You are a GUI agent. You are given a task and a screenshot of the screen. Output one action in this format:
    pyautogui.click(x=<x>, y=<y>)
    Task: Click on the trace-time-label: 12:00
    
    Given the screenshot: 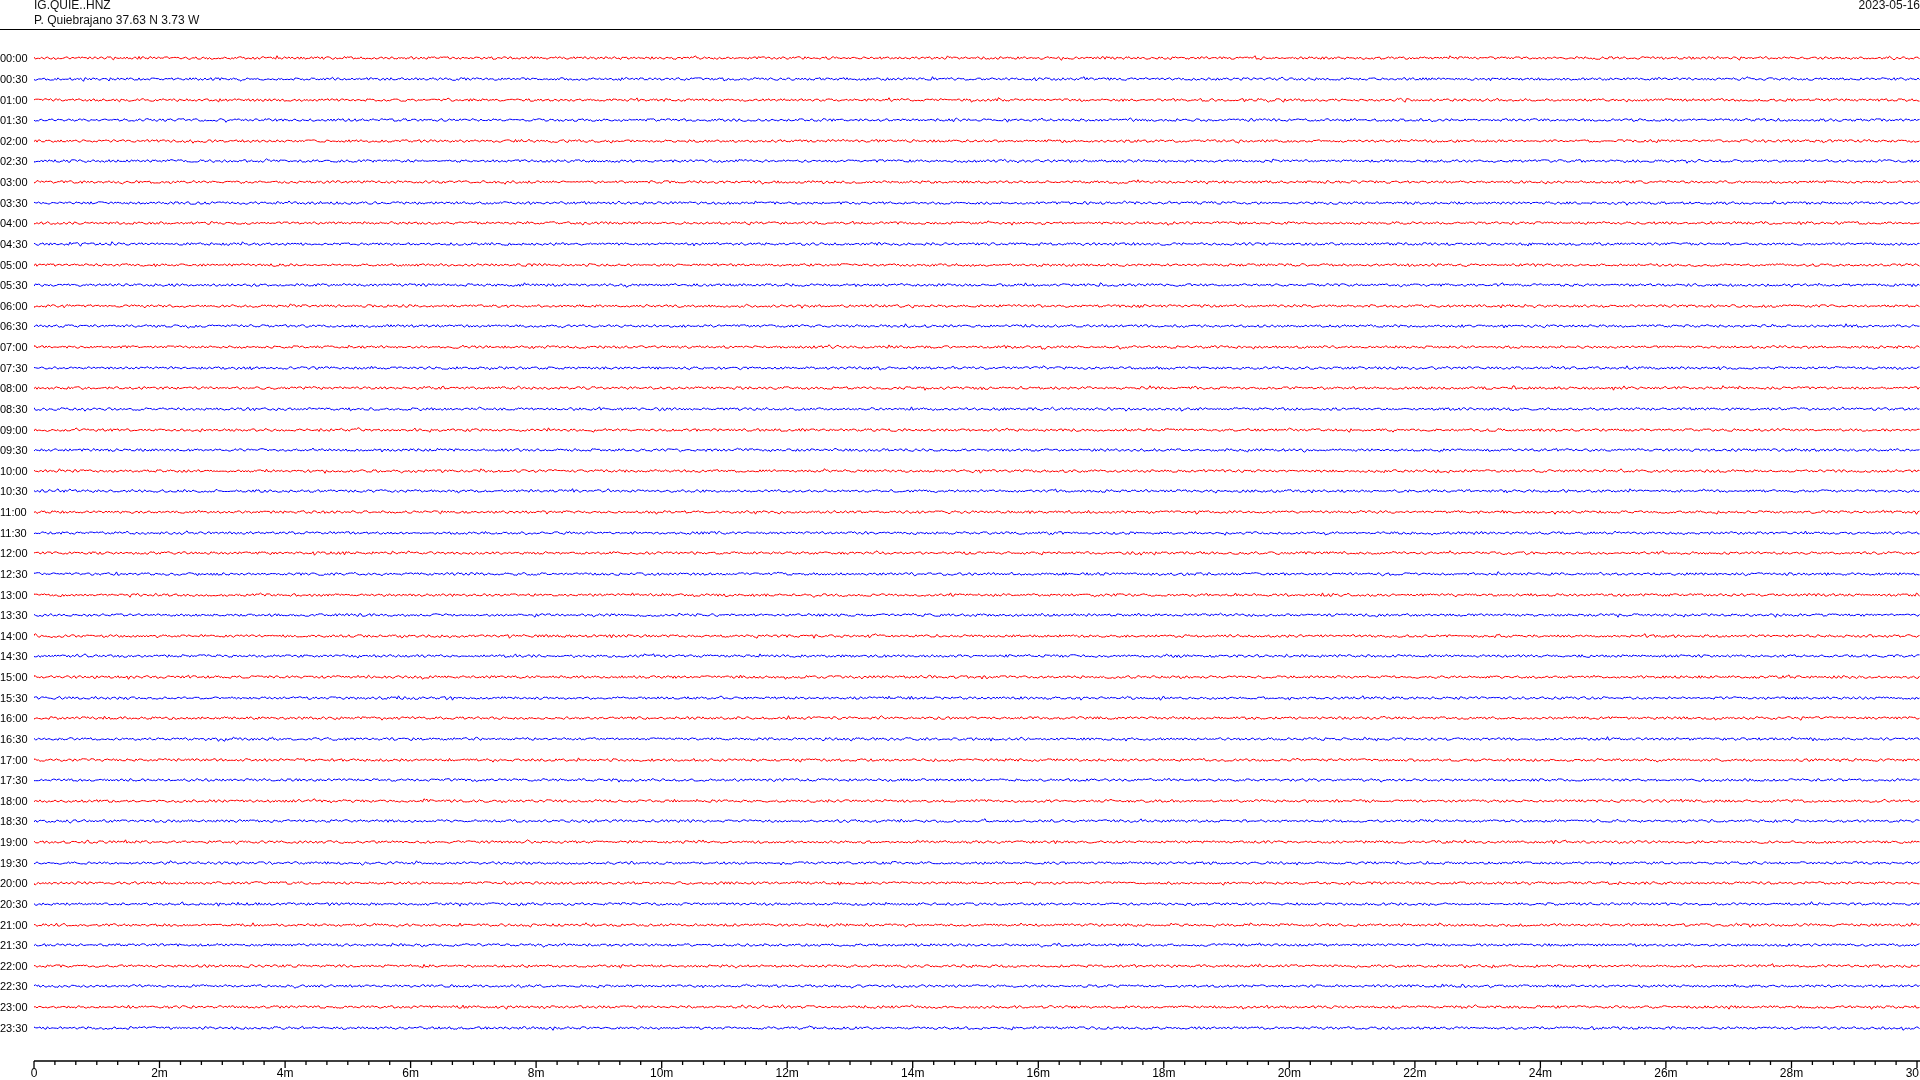 What is the action you would take?
    pyautogui.click(x=14, y=553)
    